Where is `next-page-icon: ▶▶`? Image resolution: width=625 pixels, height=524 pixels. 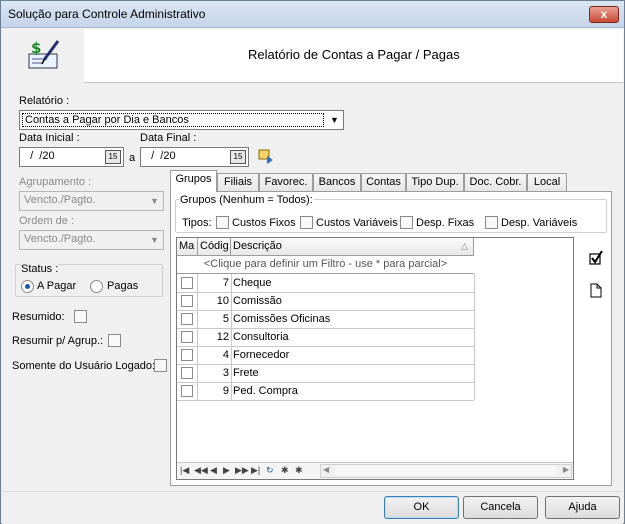
next-page-icon: ▶▶ is located at coordinates (242, 470).